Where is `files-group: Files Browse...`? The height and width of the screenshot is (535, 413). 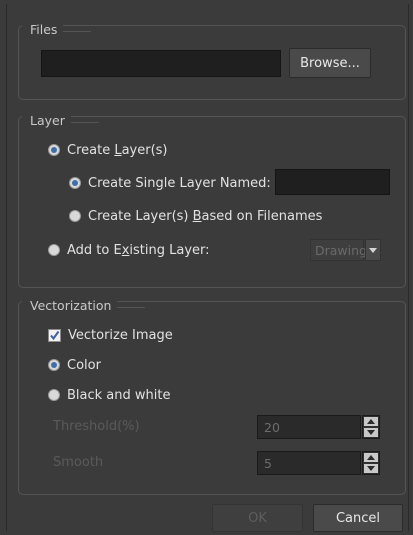 files-group: Files Browse... is located at coordinates (212, 61).